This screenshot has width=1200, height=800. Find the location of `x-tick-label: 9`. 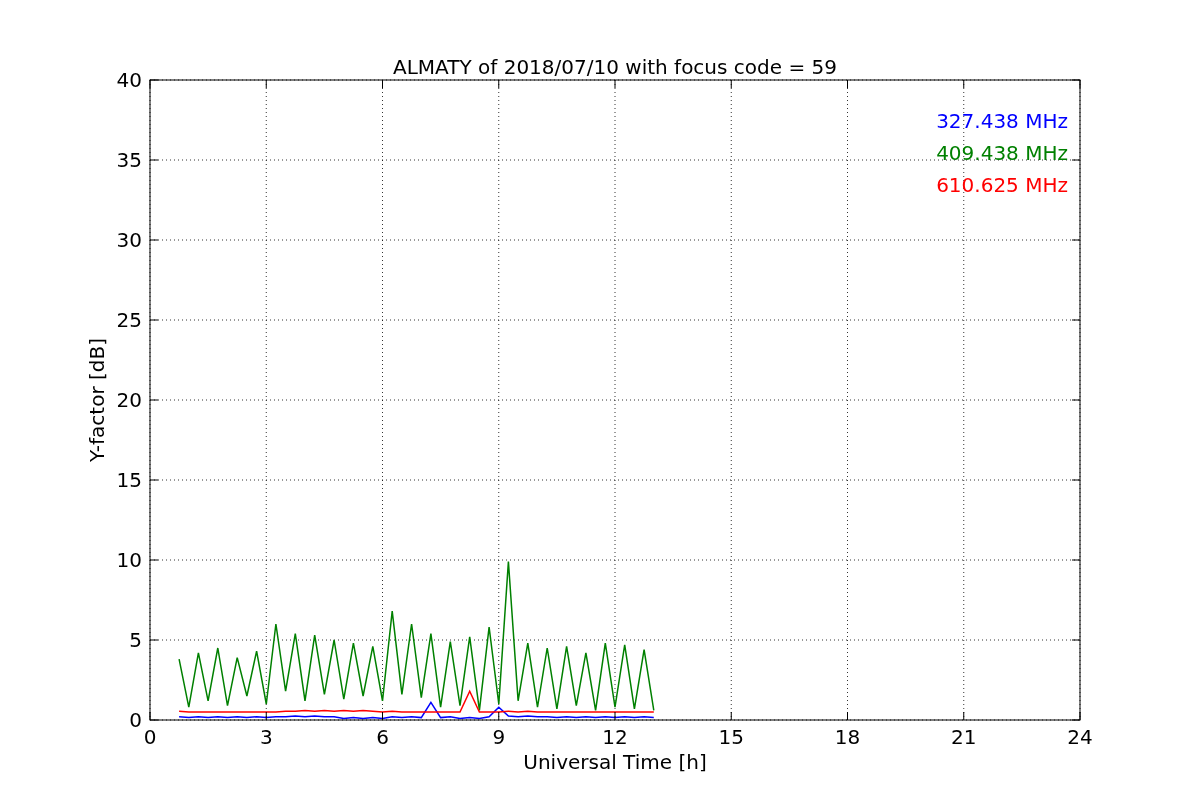

x-tick-label: 9 is located at coordinates (499, 737).